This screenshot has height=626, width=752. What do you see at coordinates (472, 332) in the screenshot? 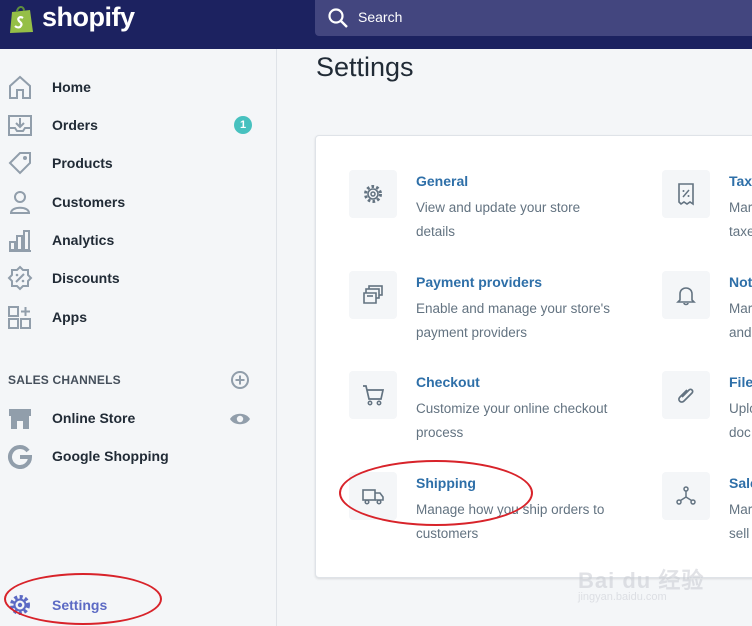
I see `description-line: payment providers` at bounding box center [472, 332].